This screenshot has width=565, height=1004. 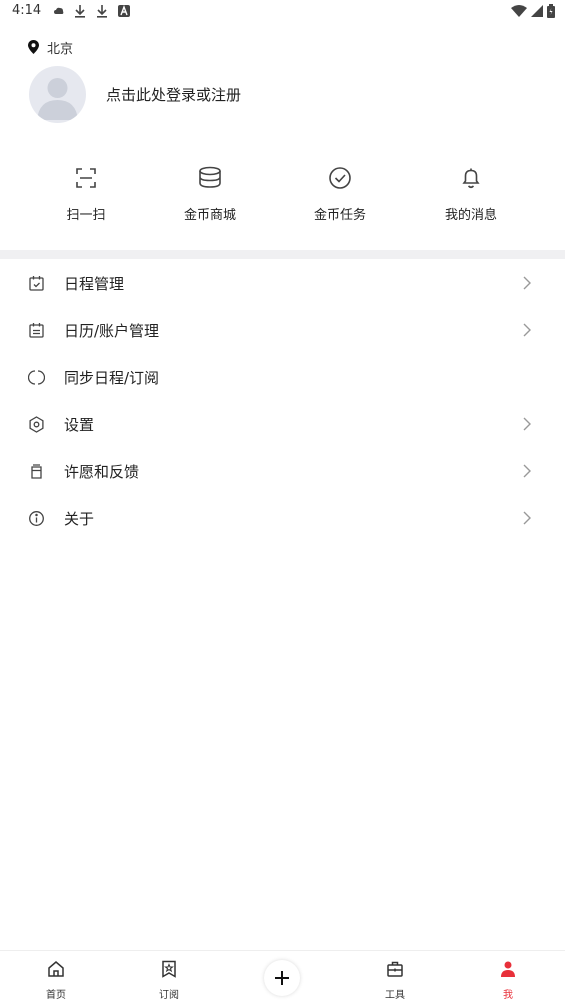 What do you see at coordinates (92, 11) in the screenshot?
I see `status-notification-icons` at bounding box center [92, 11].